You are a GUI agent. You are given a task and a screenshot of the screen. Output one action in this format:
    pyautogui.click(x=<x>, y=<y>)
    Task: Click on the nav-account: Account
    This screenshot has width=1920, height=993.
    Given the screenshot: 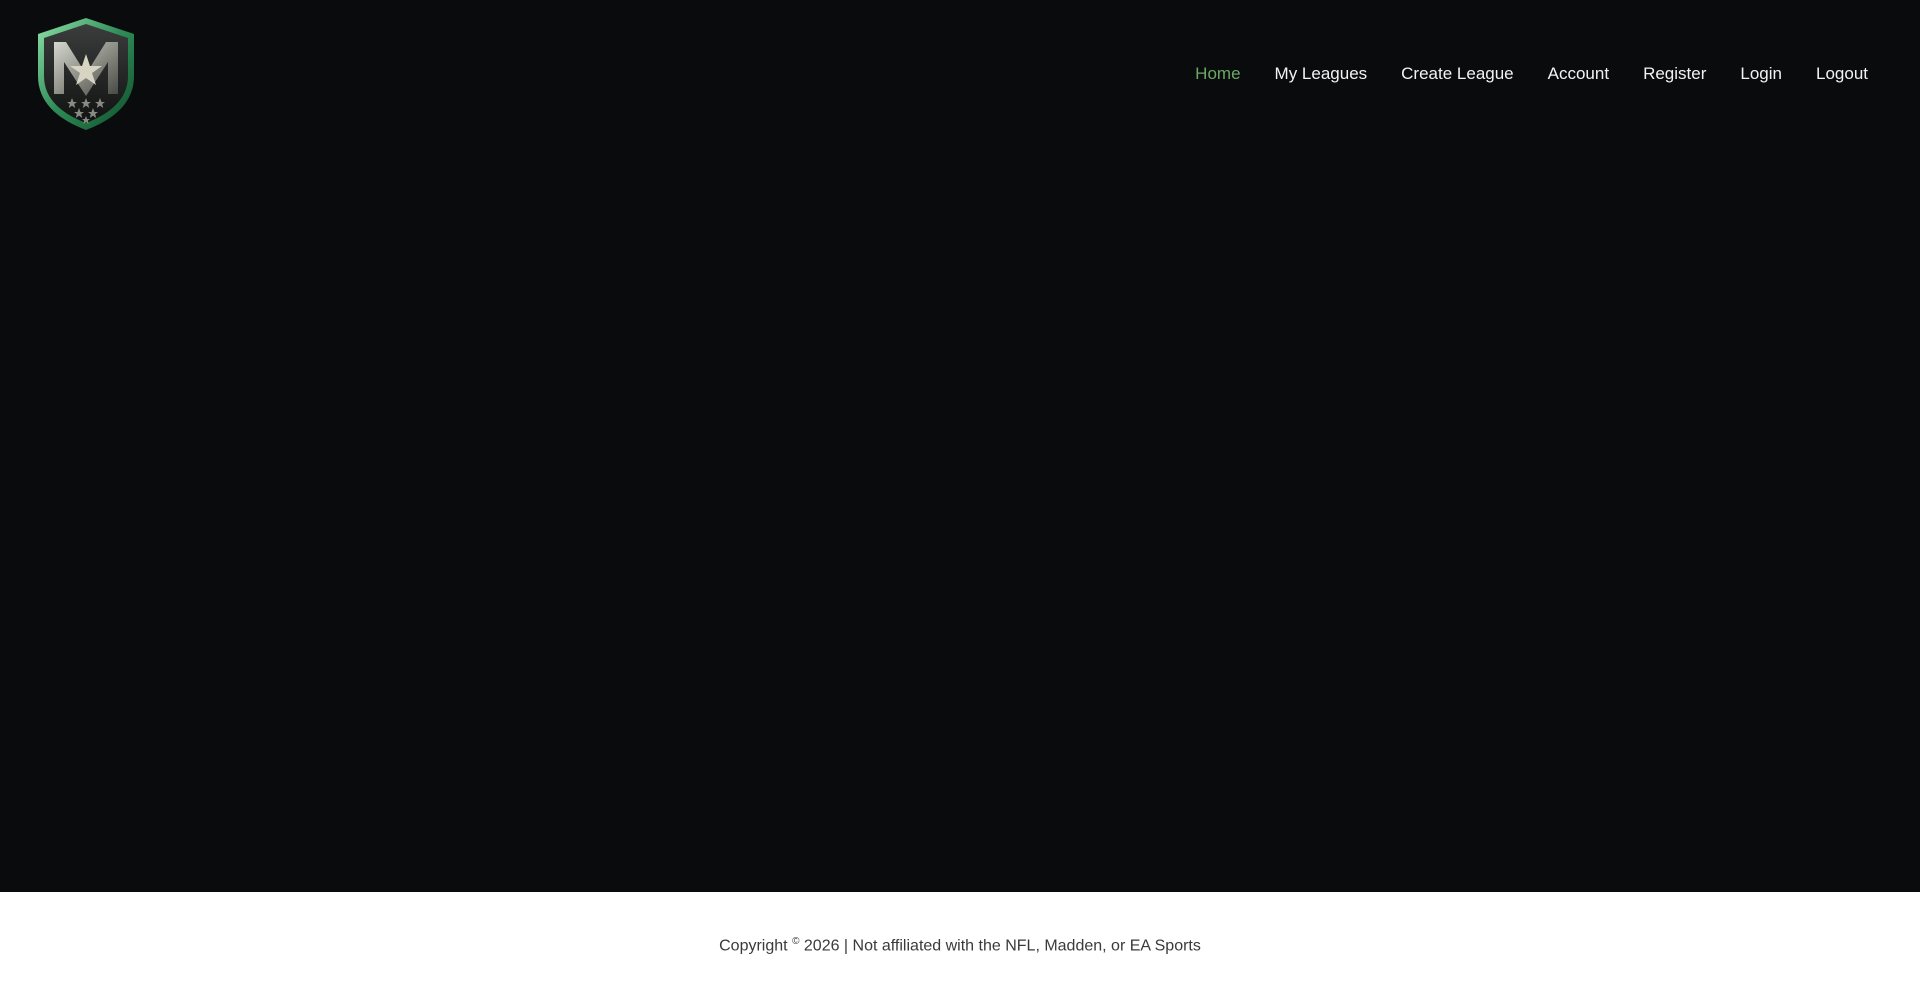 What is the action you would take?
    pyautogui.click(x=1578, y=74)
    